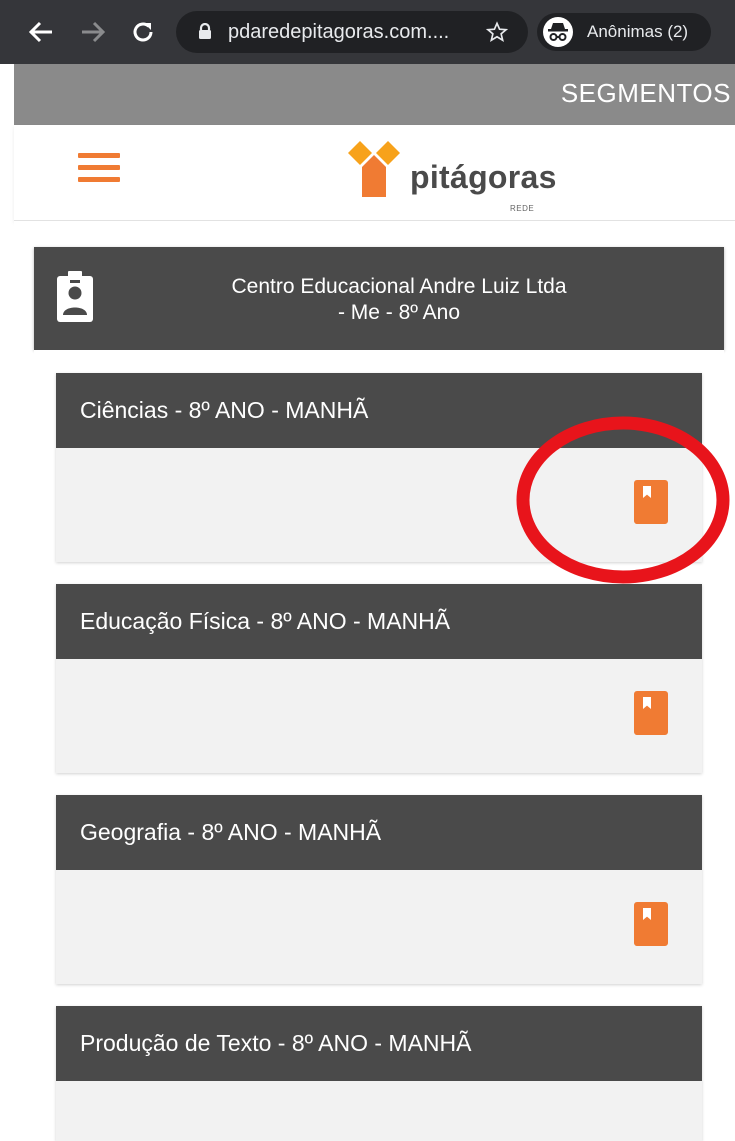  I want to click on browser-toolbar: pdaredepitagoras.com.... Anônimas (2), so click(367, 32).